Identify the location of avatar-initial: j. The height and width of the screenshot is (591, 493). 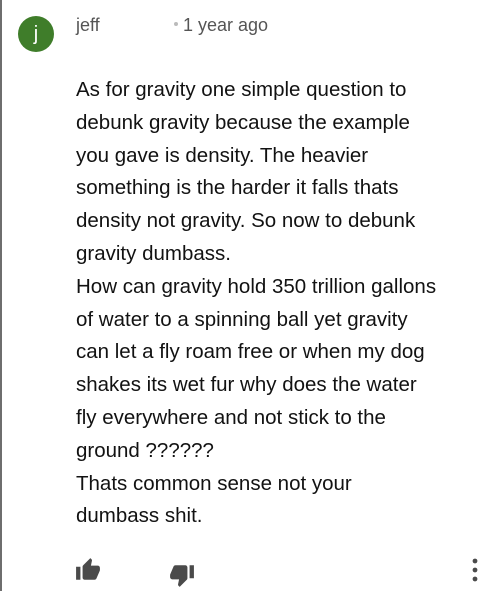
(36, 33).